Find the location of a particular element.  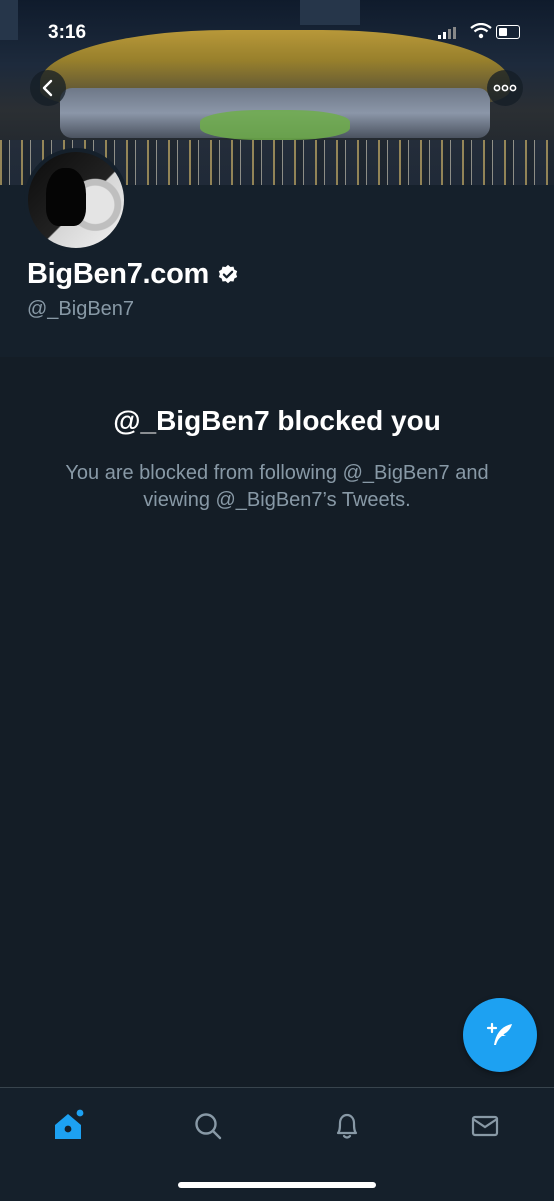

tab-home is located at coordinates (68, 1126).